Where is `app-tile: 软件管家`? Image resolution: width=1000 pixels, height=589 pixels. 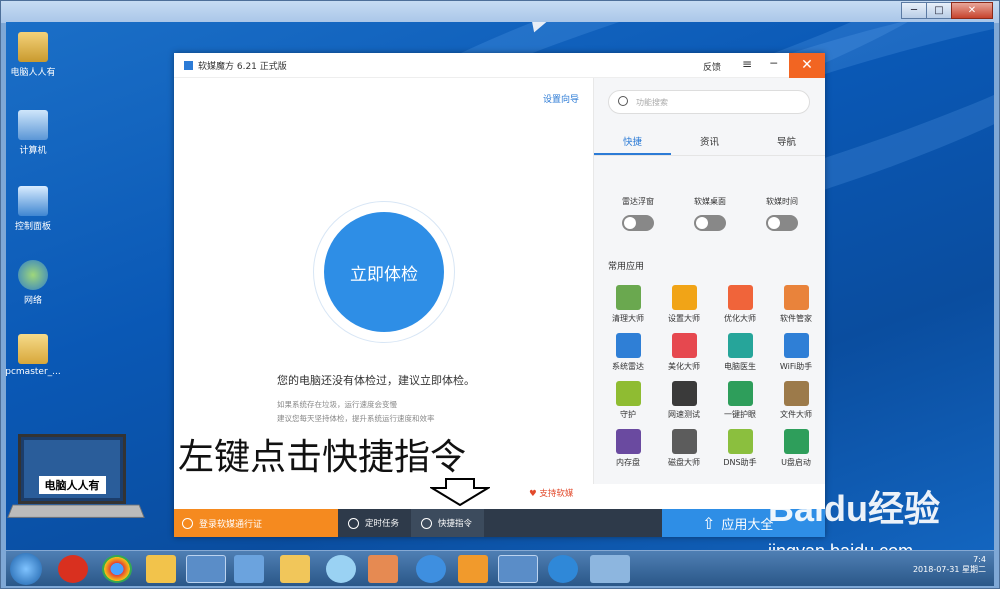 app-tile: 软件管家 is located at coordinates (796, 304).